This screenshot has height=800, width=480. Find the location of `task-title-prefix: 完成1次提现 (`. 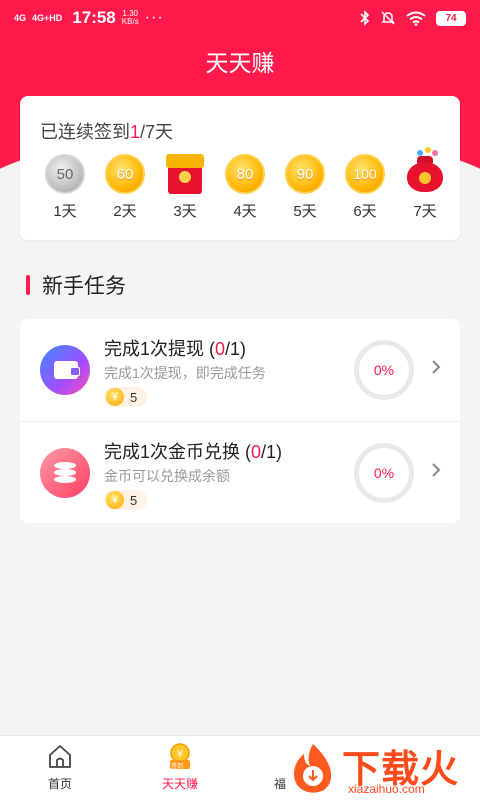

task-title-prefix: 完成1次提现 ( is located at coordinates (160, 349).